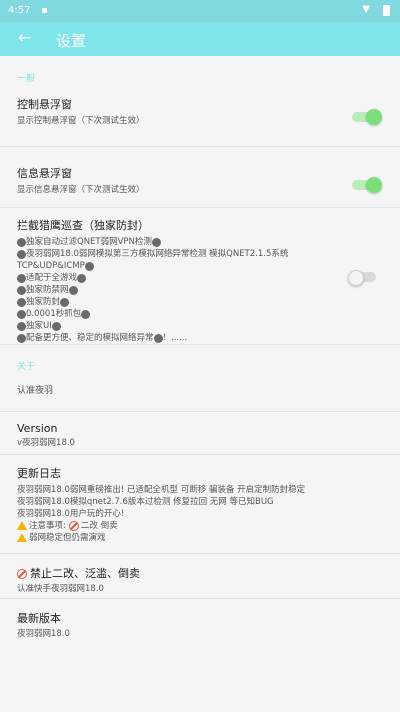 This screenshot has height=712, width=400. I want to click on notification-icon, so click(44, 10).